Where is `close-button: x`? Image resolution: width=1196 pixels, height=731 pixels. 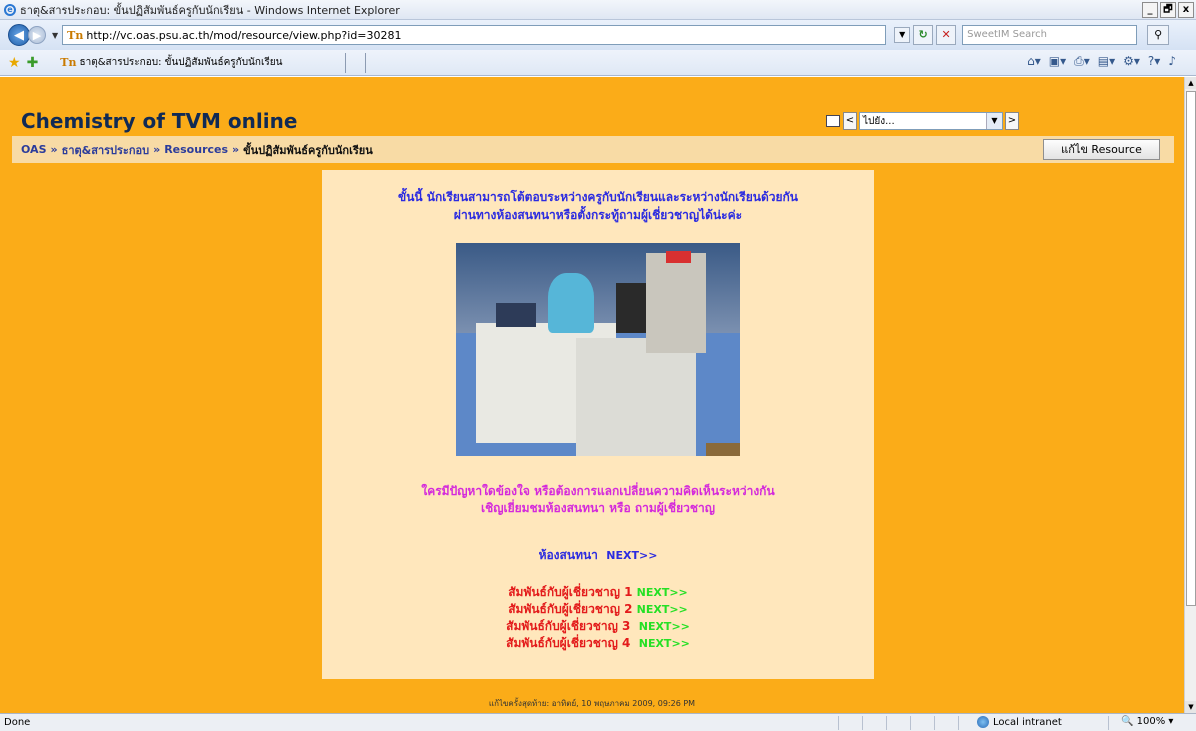 close-button: x is located at coordinates (1186, 10).